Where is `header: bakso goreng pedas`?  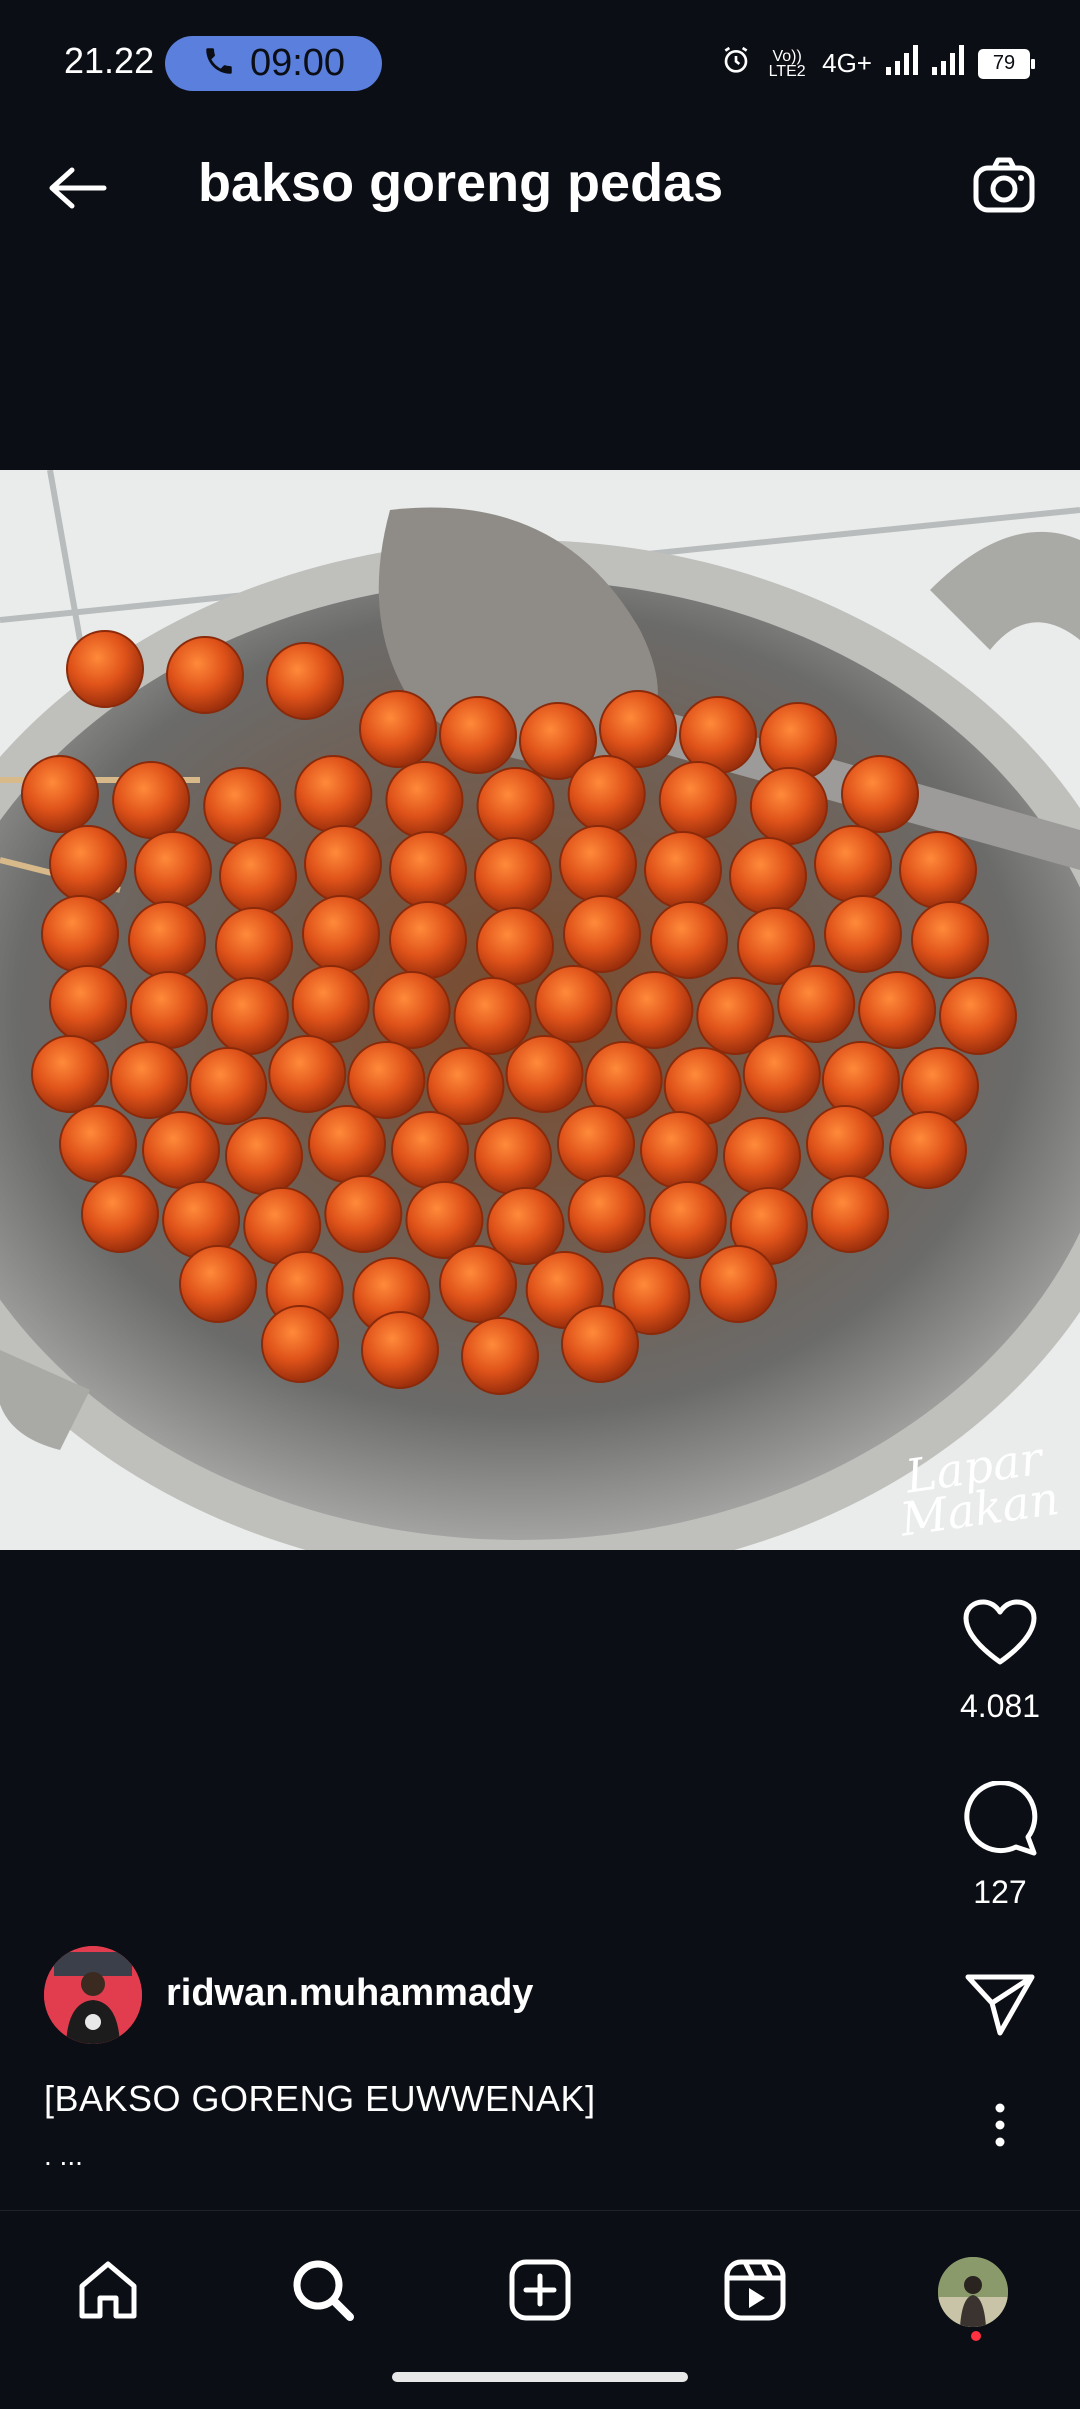 header: bakso goreng pedas is located at coordinates (540, 185).